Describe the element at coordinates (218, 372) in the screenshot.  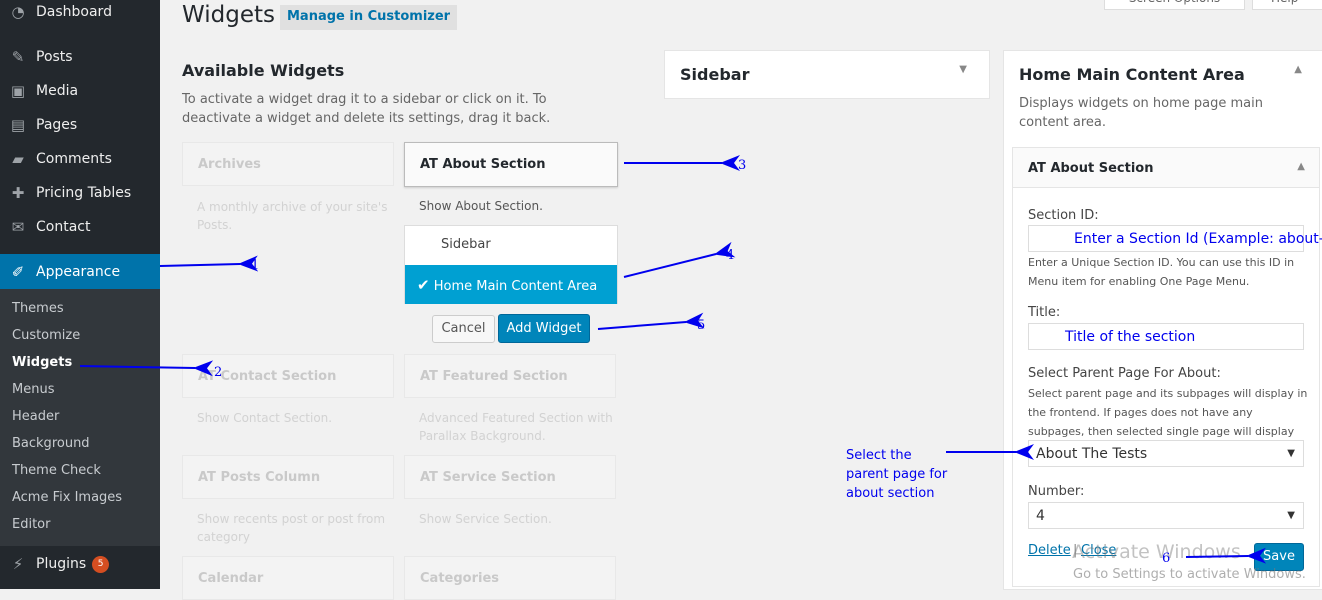
I see `annotation-2: 2` at that location.